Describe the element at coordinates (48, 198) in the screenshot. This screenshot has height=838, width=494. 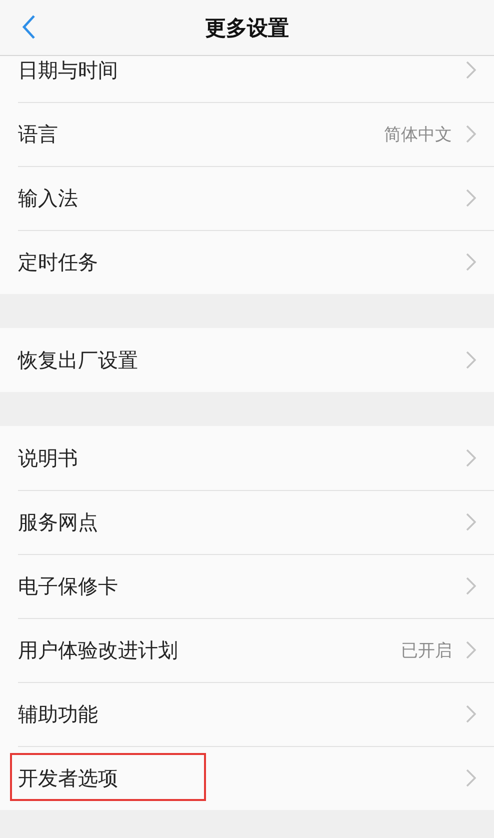
I see `item-label: 输入法` at that location.